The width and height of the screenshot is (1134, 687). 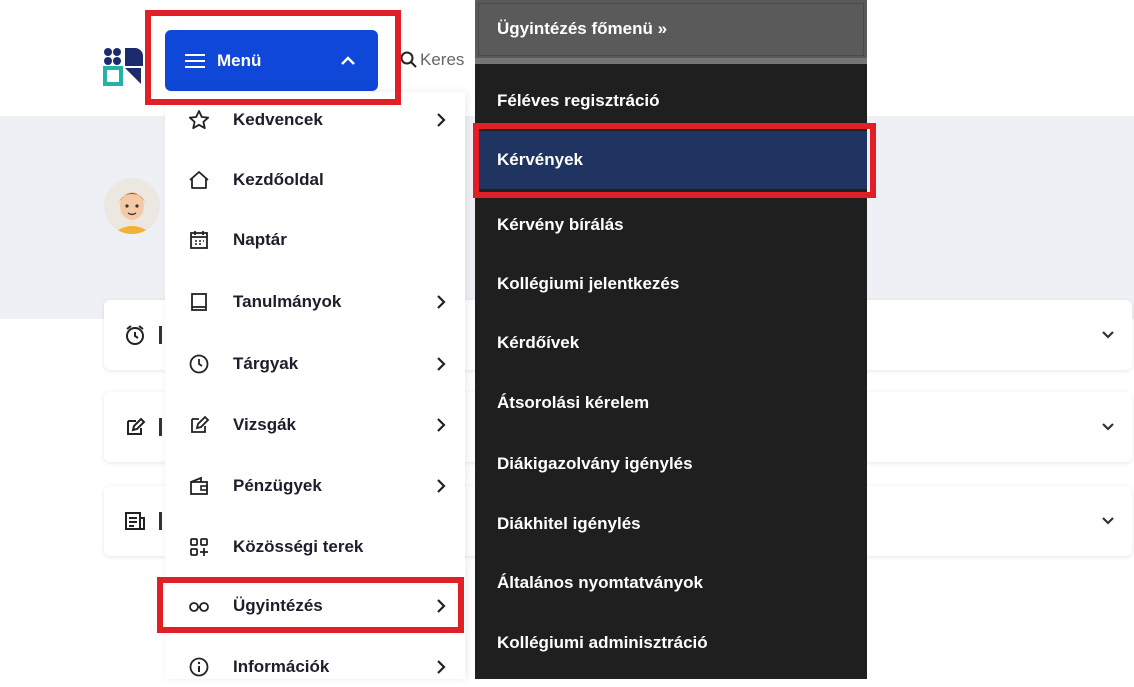 I want to click on alarm-clock-icon, so click(x=135, y=335).